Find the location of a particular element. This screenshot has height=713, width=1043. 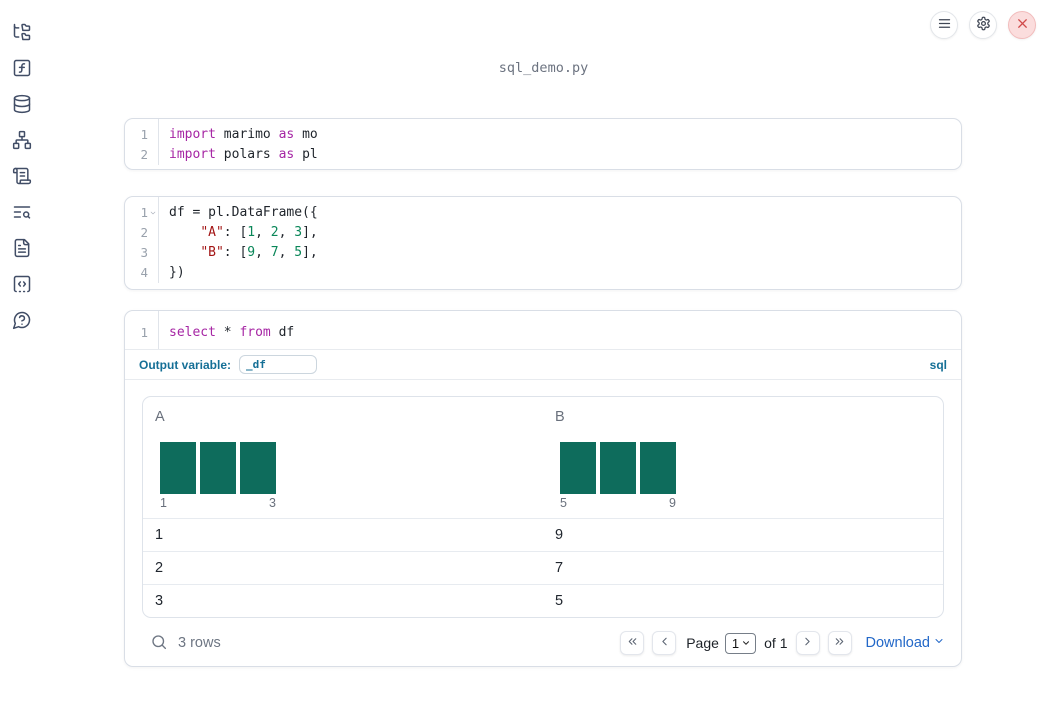

chevrons-right-icon is located at coordinates (839, 643).